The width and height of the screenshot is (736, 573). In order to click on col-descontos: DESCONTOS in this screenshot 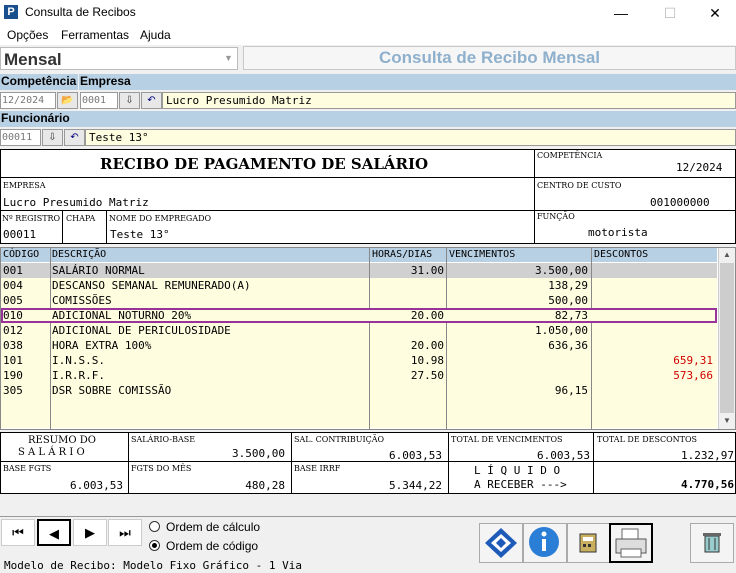, I will do `click(621, 254)`.